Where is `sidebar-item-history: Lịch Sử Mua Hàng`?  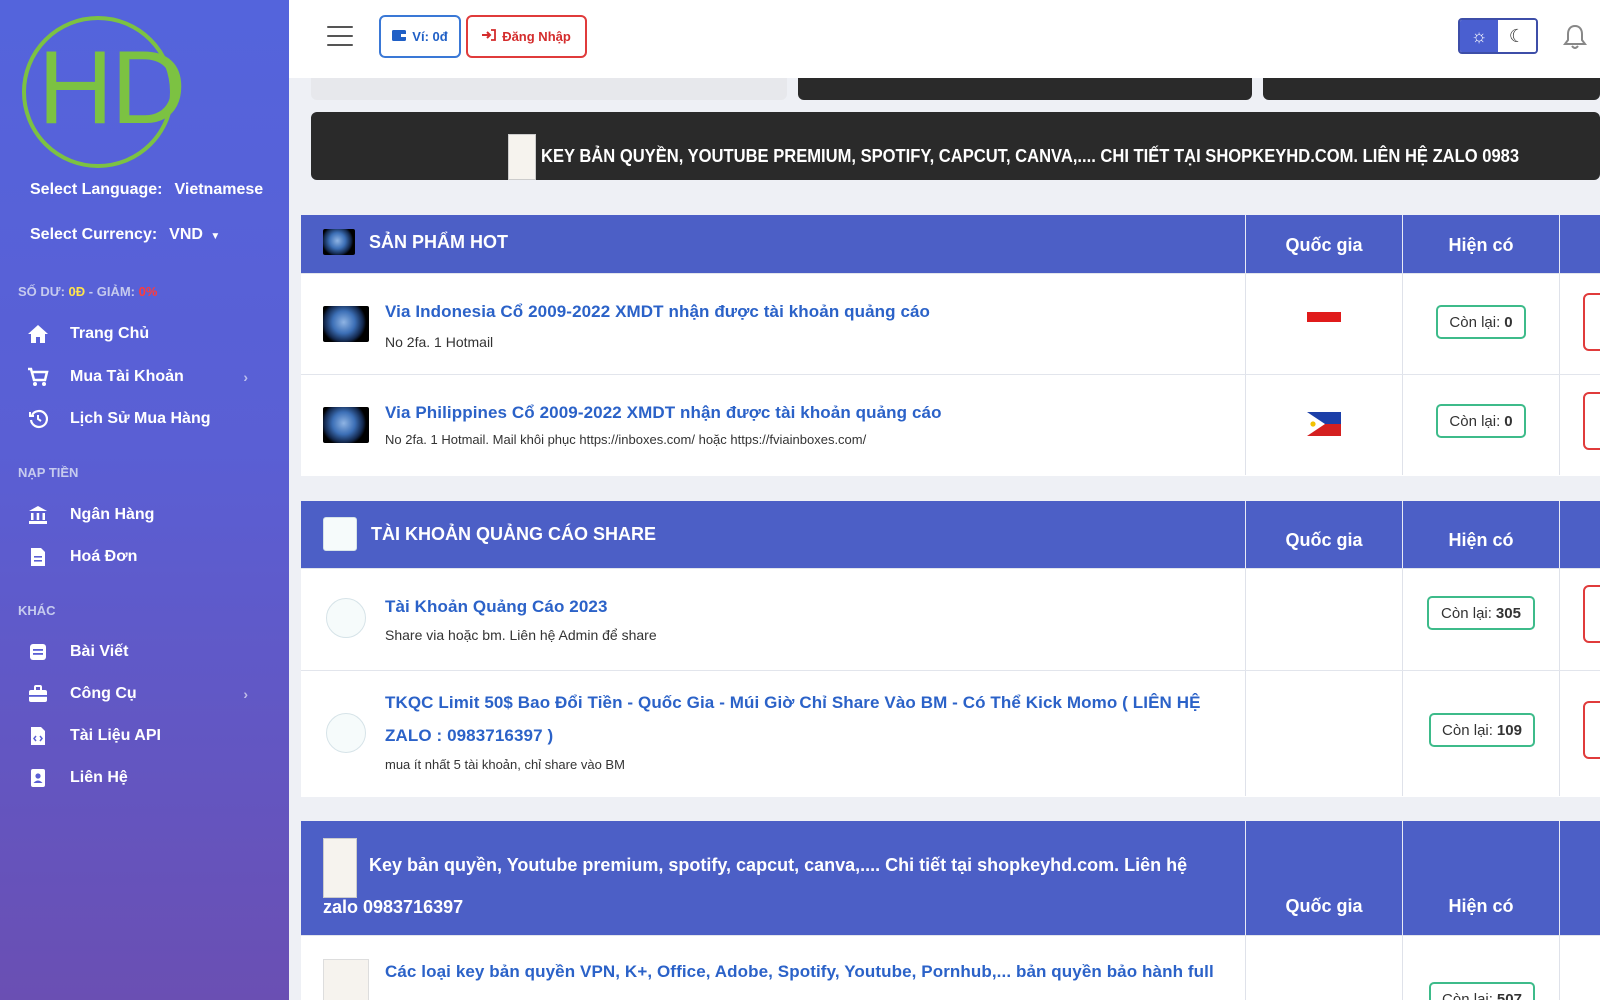
sidebar-item-history: Lịch Sử Mua Hàng is located at coordinates (142, 419).